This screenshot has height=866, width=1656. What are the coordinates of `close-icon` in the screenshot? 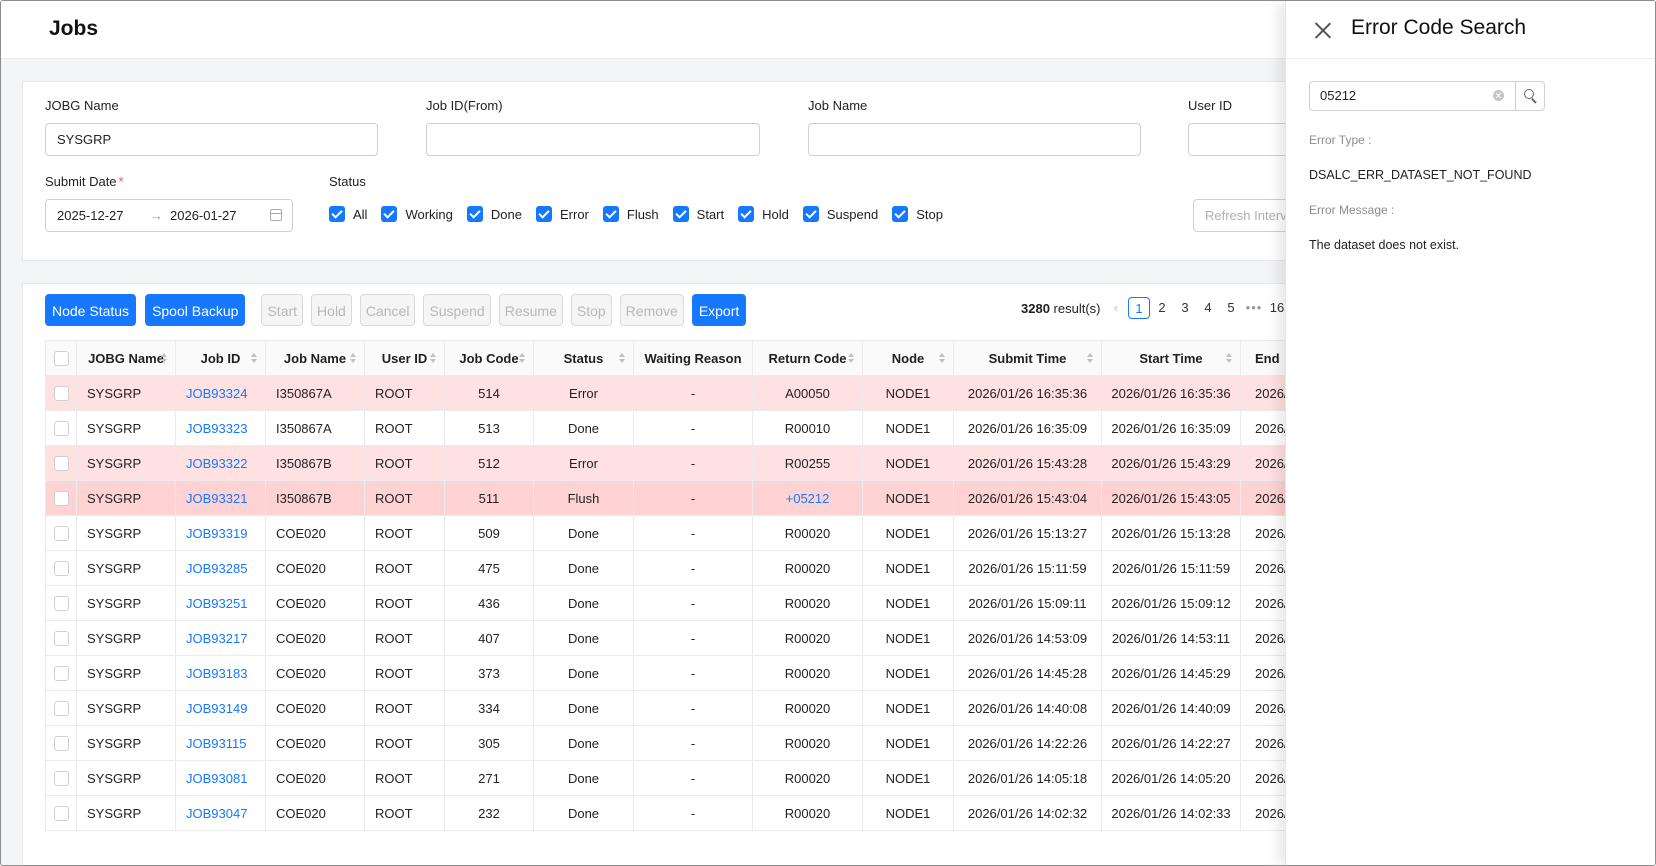 It's located at (1323, 30).